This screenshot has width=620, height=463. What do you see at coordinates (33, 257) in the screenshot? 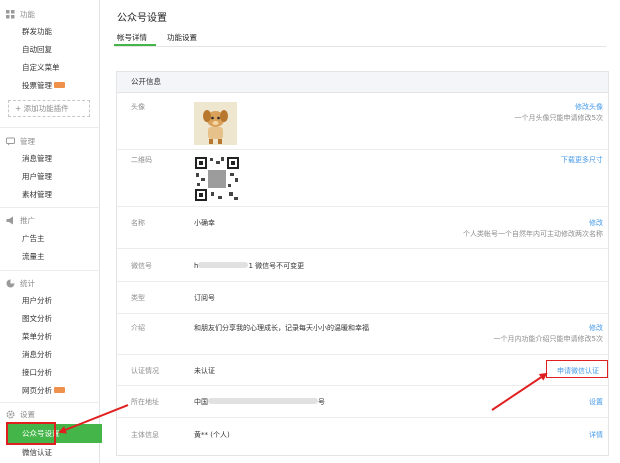
I see `sidebar-item-publisher: 流量主` at bounding box center [33, 257].